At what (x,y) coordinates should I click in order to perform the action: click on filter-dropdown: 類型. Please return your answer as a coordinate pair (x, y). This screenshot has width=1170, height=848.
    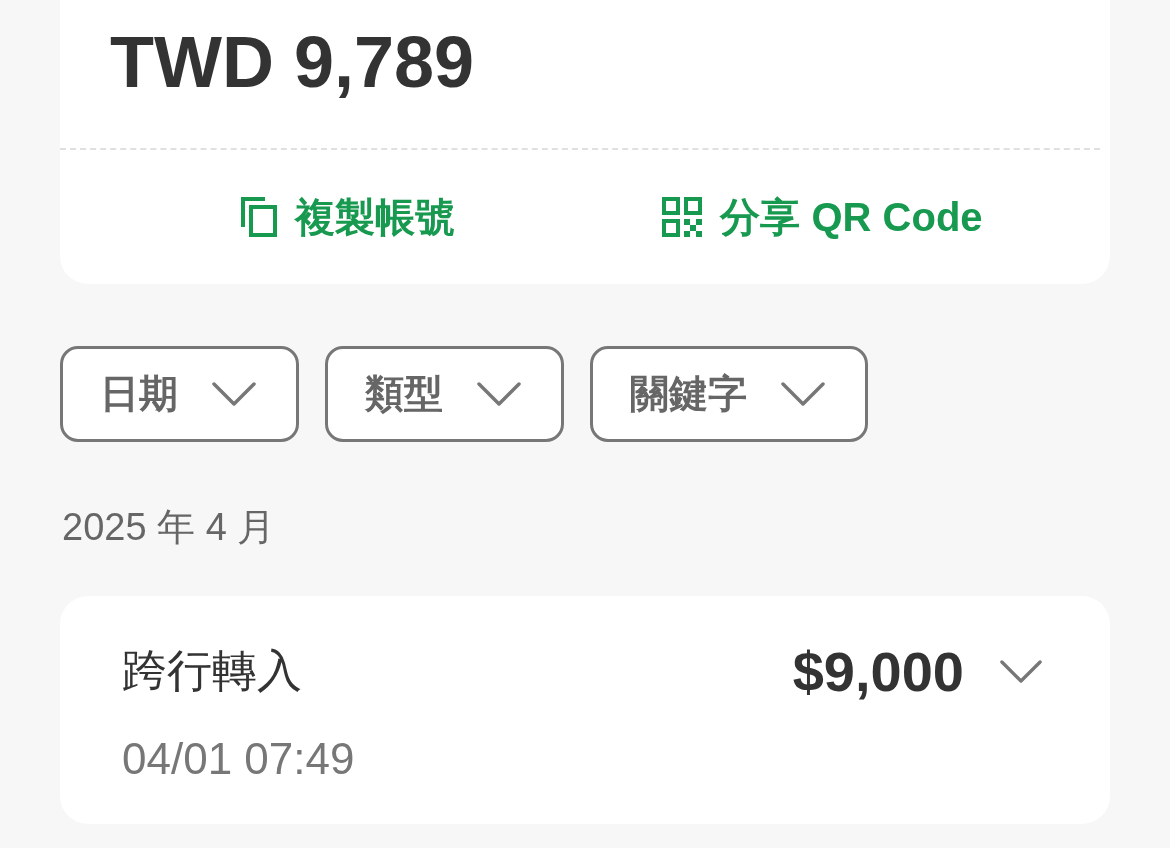
    Looking at the image, I should click on (444, 394).